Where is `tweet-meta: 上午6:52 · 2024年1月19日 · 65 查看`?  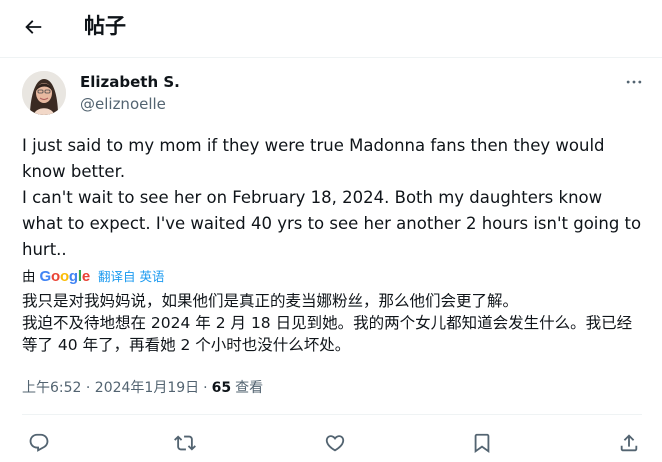 tweet-meta: 上午6:52 · 2024年1月19日 · 65 查看 is located at coordinates (142, 388).